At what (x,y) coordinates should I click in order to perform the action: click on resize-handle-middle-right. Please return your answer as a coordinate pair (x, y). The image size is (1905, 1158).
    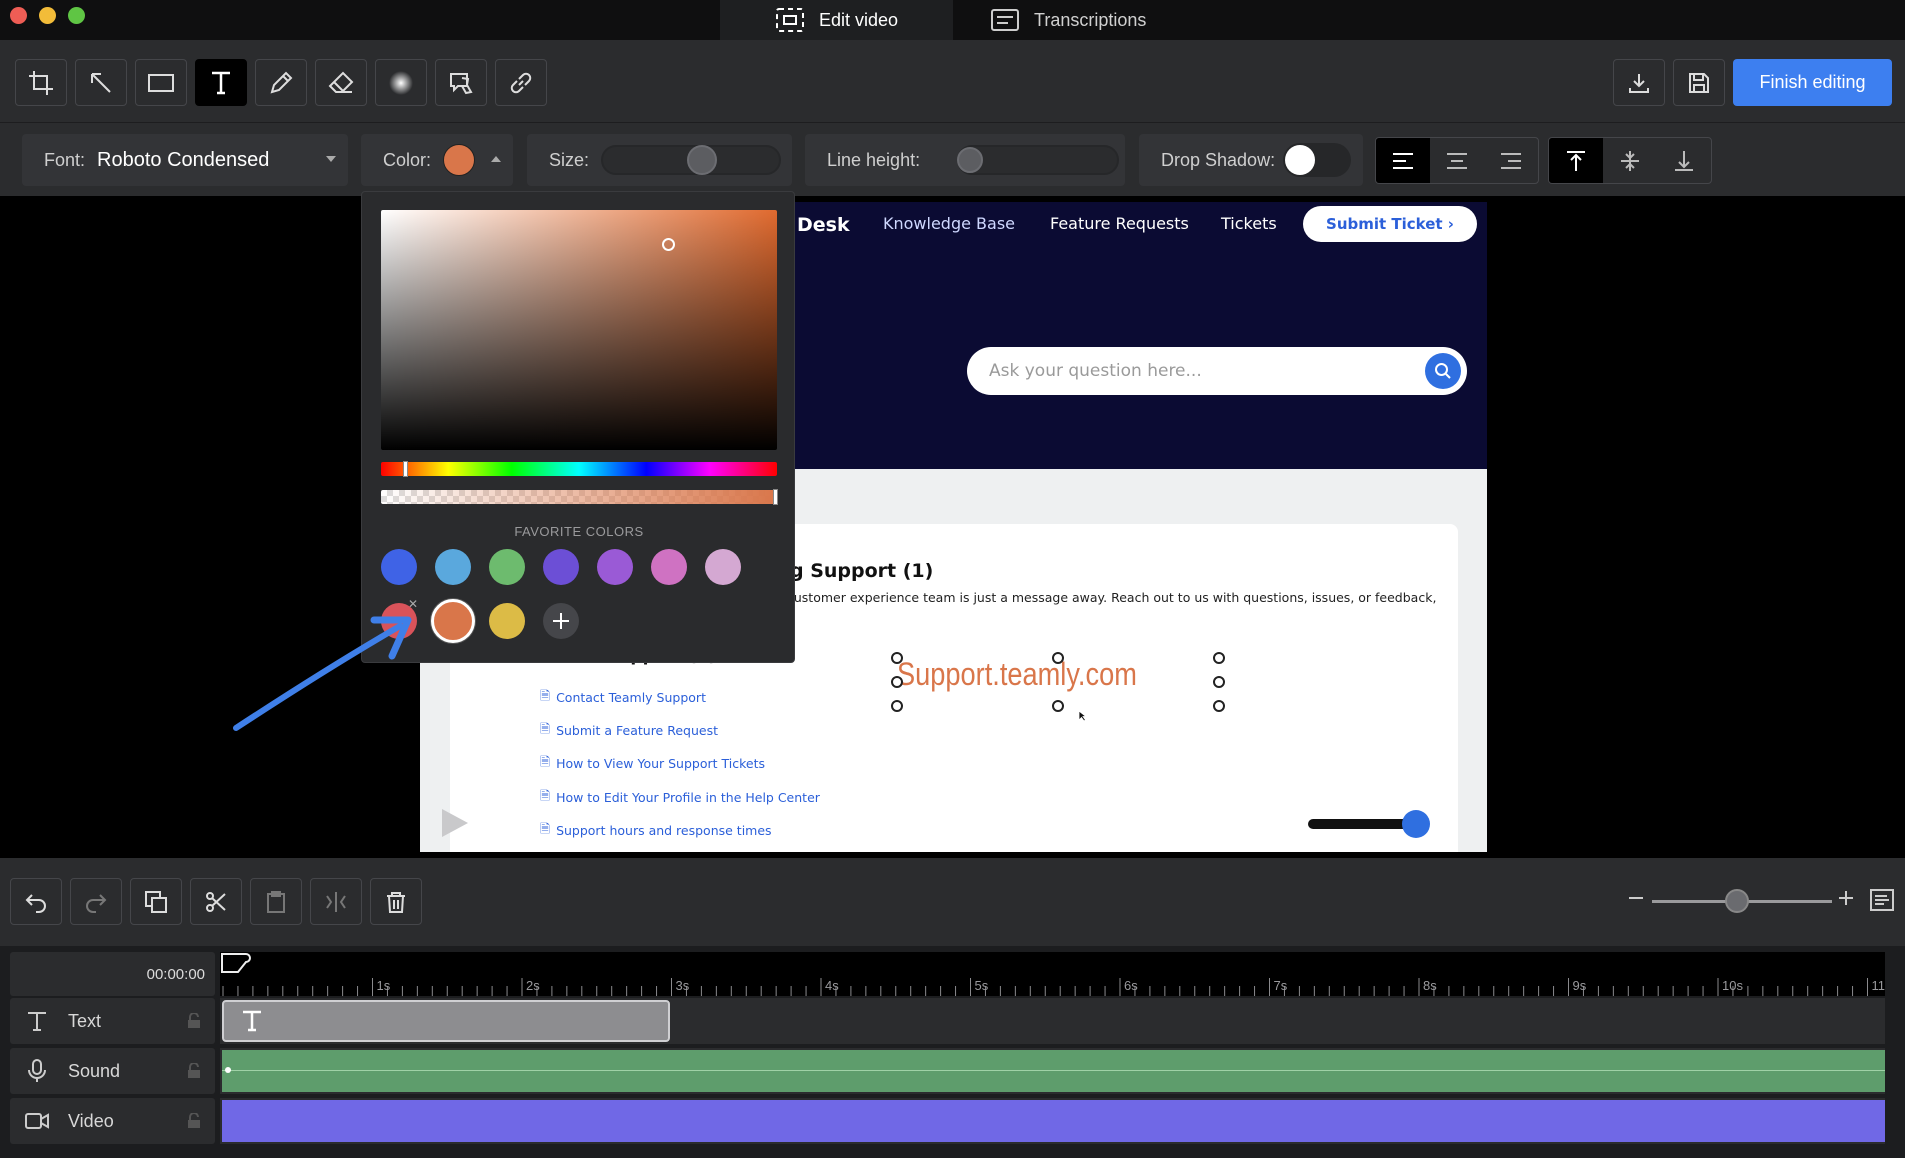
    Looking at the image, I should click on (1219, 682).